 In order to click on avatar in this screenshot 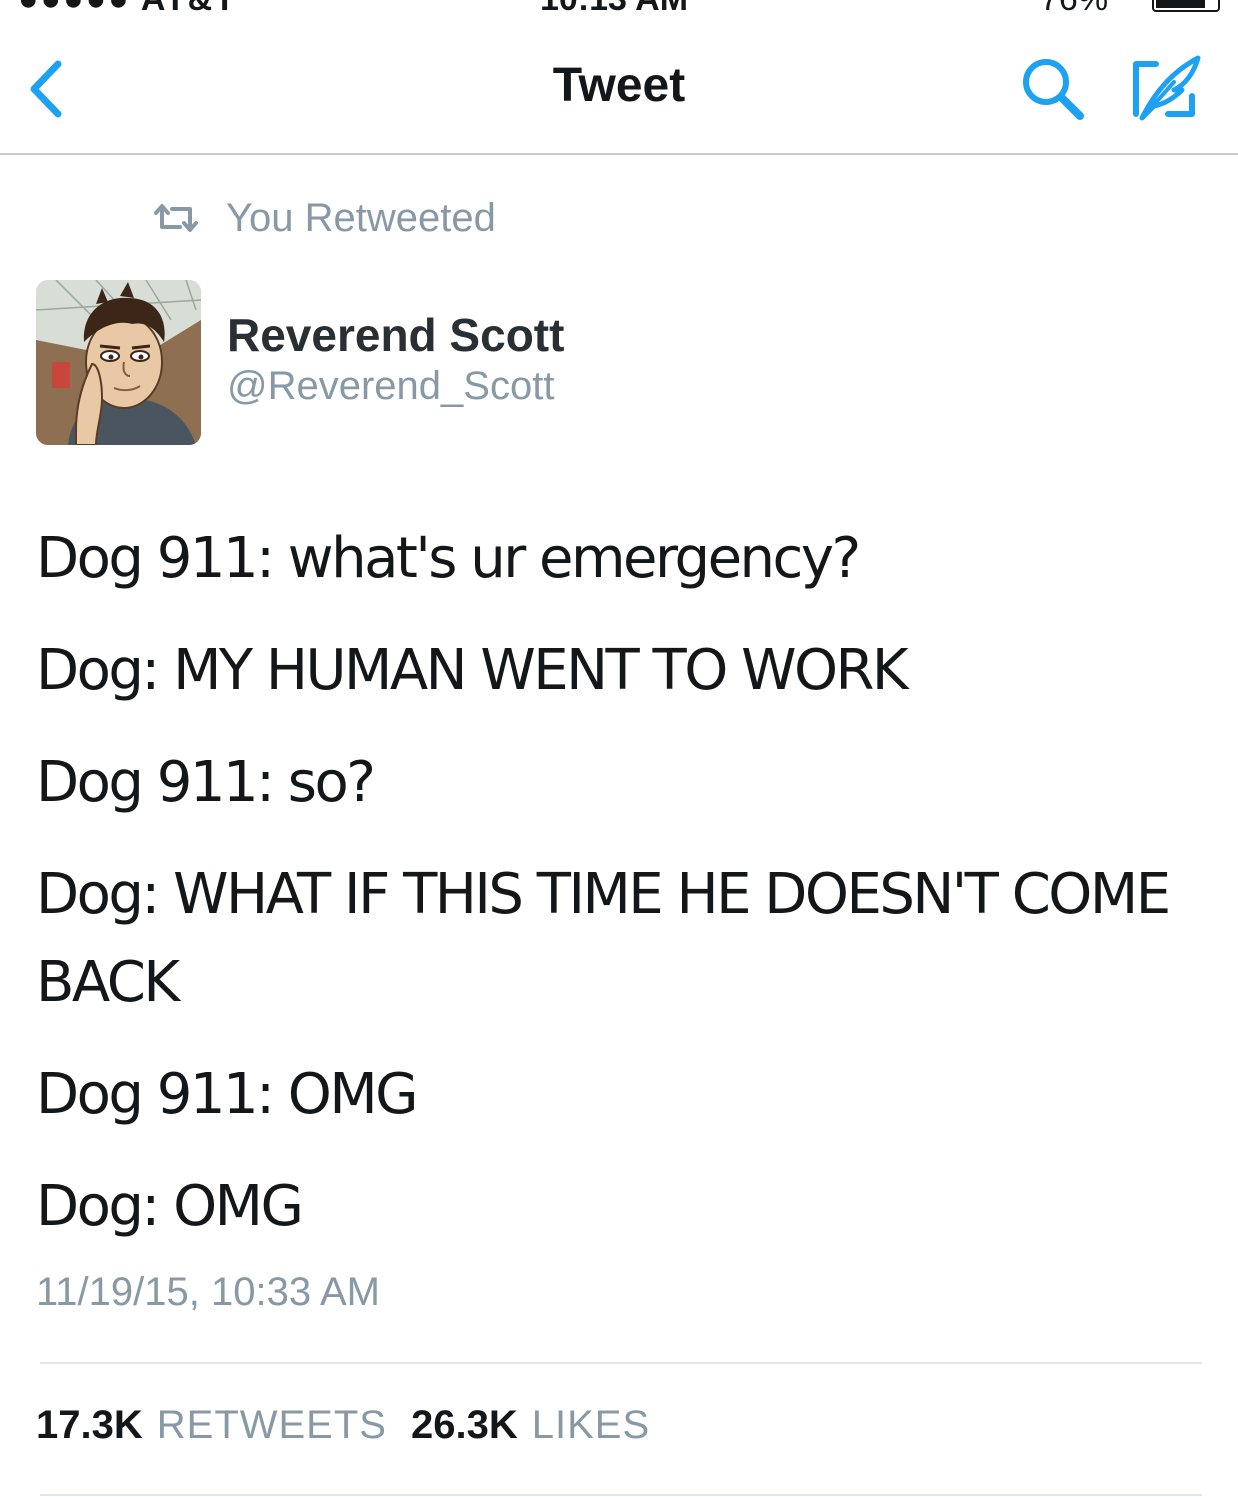, I will do `click(118, 362)`.